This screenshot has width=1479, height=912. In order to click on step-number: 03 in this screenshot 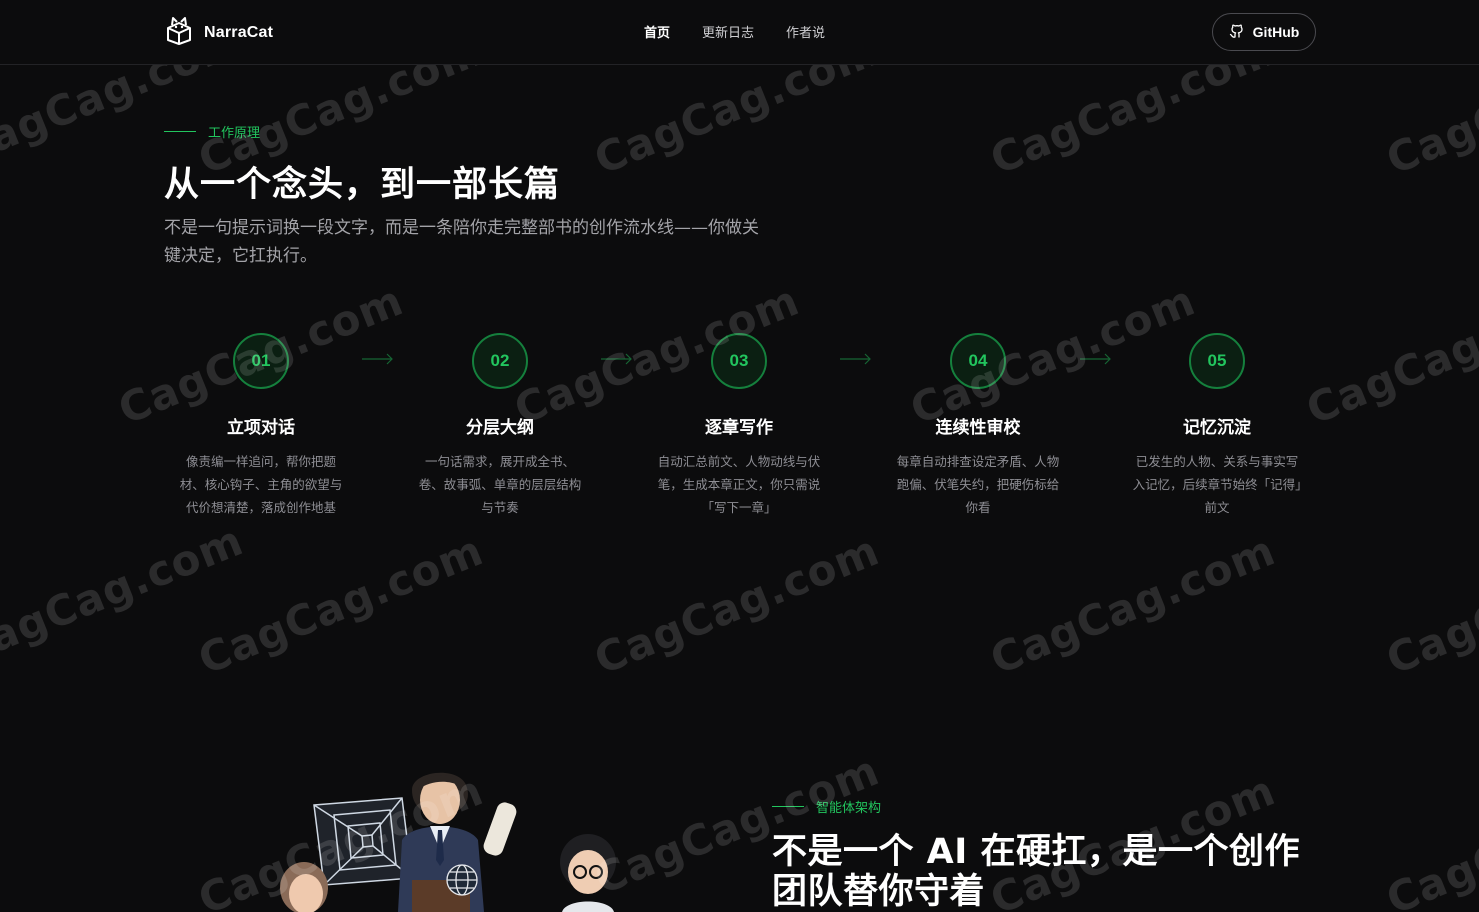, I will do `click(739, 361)`.